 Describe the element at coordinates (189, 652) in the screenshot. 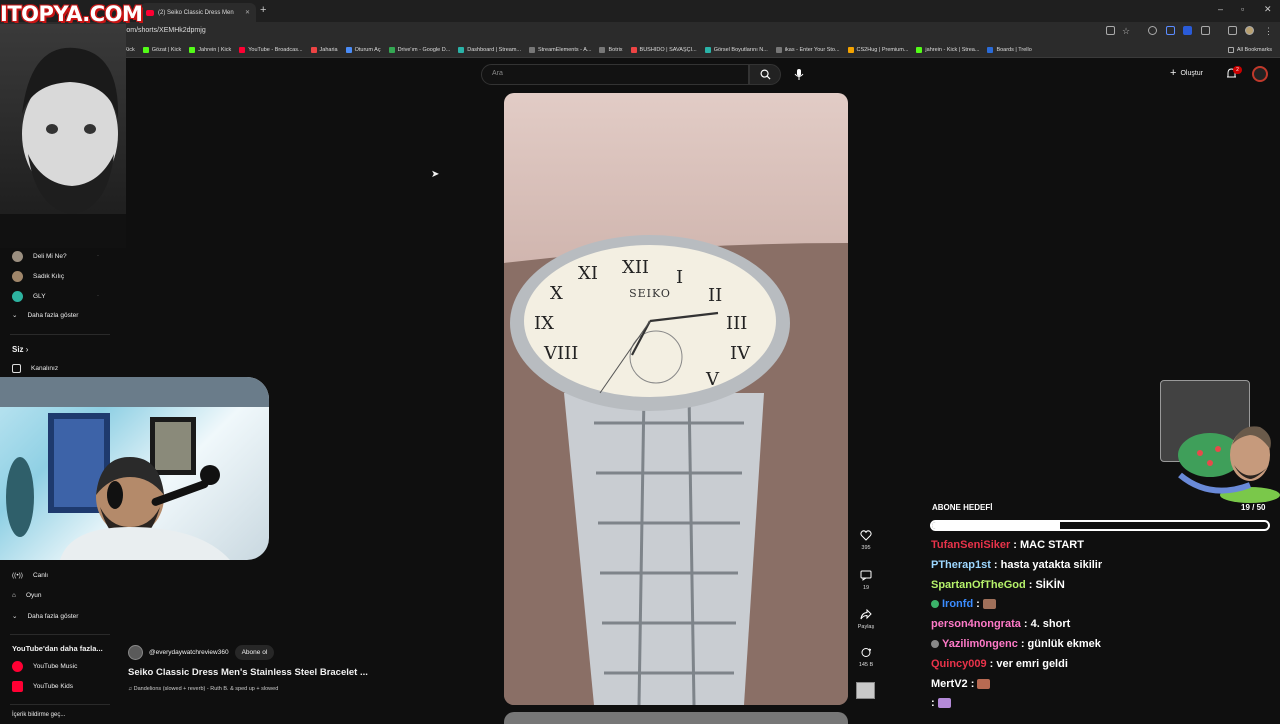

I see `channel-handle: @everydaywatchreview360` at that location.